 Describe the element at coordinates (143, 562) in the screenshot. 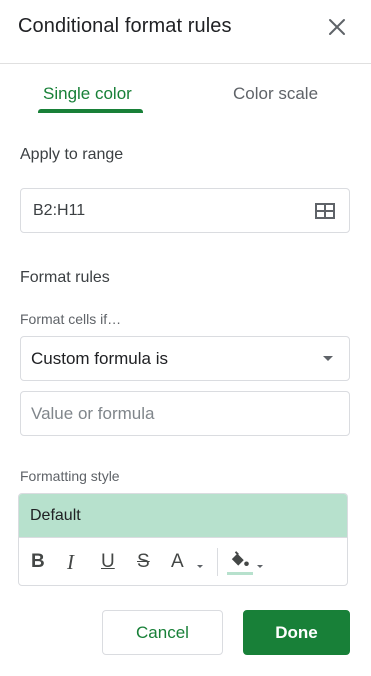

I see `strikethrough-button: S` at that location.